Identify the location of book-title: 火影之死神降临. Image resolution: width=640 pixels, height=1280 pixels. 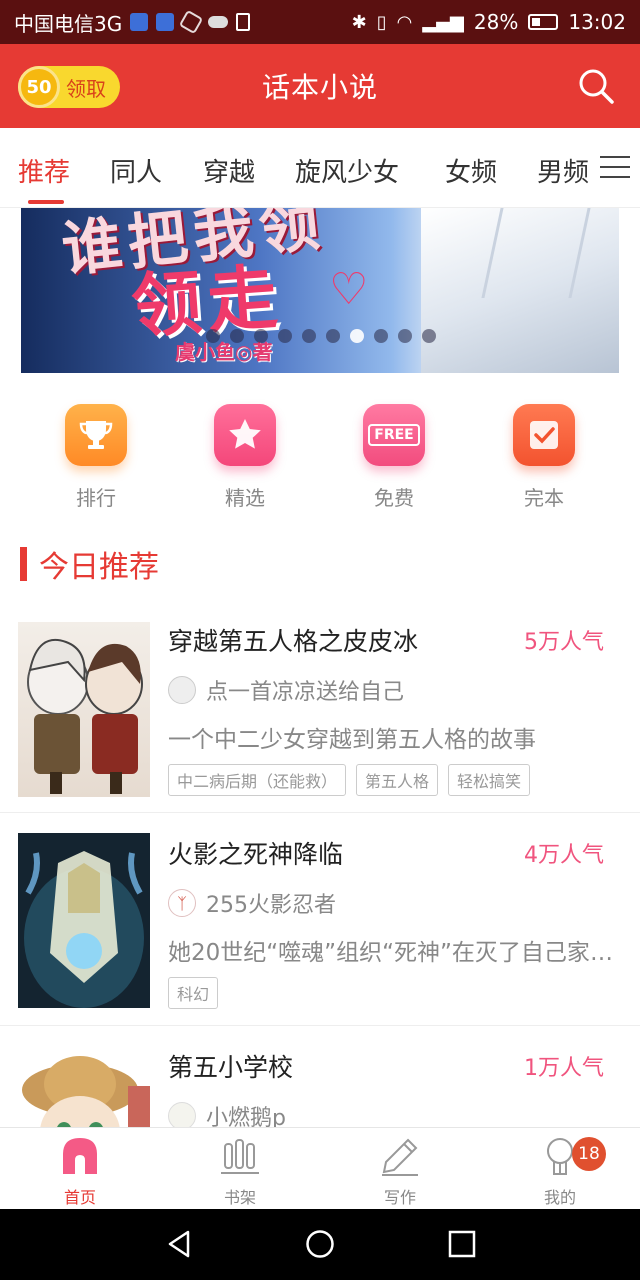
(256, 854).